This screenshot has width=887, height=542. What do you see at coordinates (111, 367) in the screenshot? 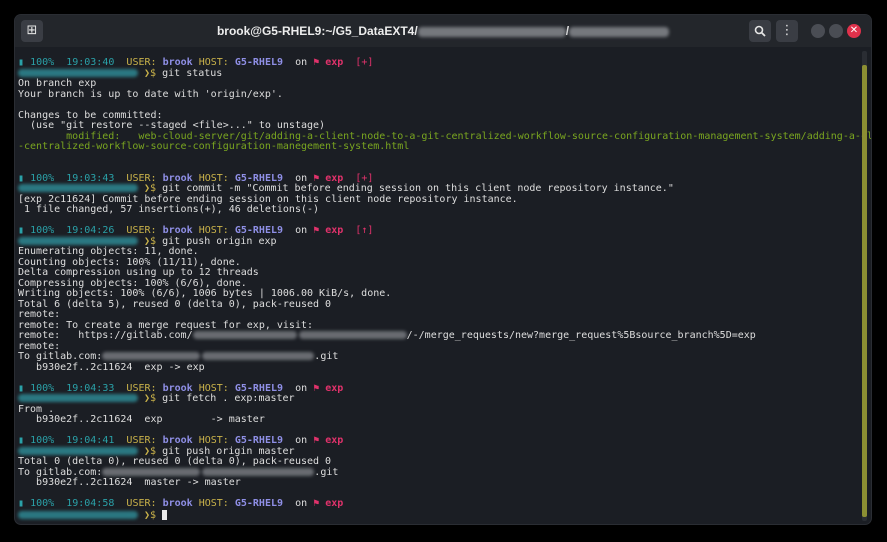
I see `output-line: b930e2f..2c11624 exp -> exp` at bounding box center [111, 367].